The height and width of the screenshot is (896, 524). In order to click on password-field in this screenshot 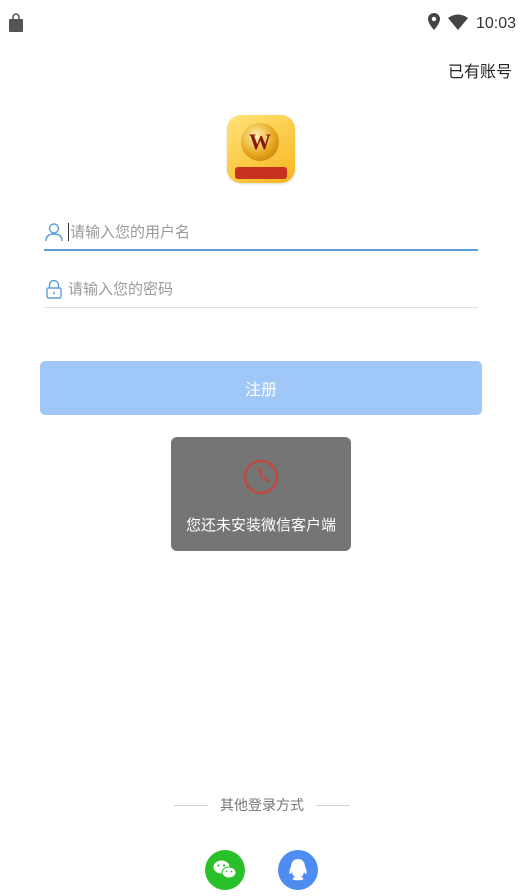, I will do `click(261, 289)`.